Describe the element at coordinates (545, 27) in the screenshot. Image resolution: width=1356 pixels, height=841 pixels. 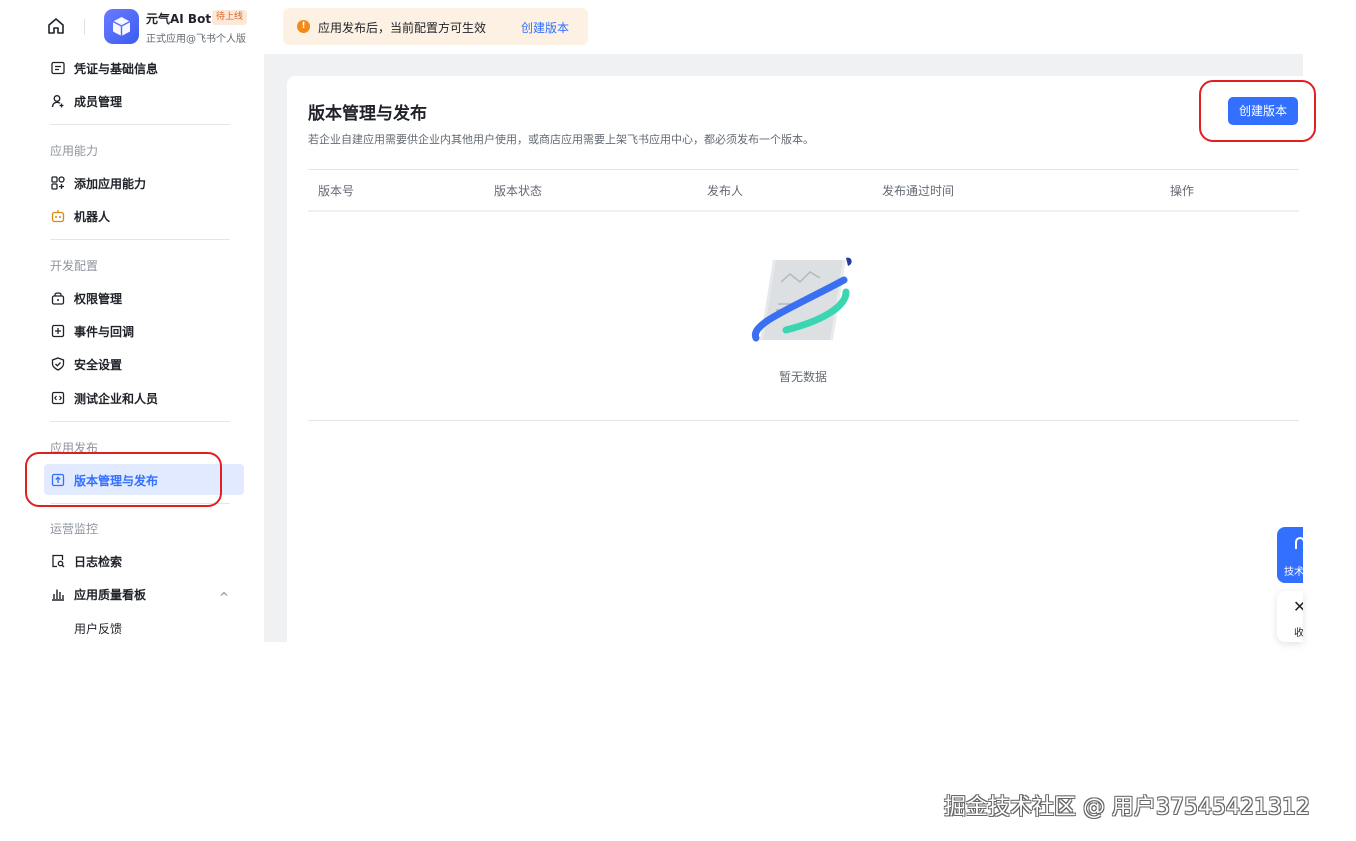
I see `notice-create-version-link: 创建版本` at that location.